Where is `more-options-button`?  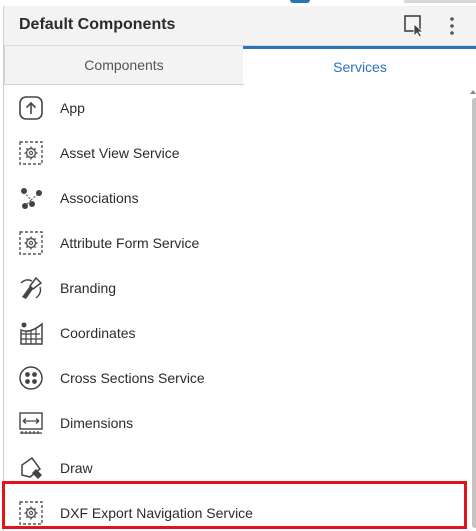
more-options-button is located at coordinates (452, 26).